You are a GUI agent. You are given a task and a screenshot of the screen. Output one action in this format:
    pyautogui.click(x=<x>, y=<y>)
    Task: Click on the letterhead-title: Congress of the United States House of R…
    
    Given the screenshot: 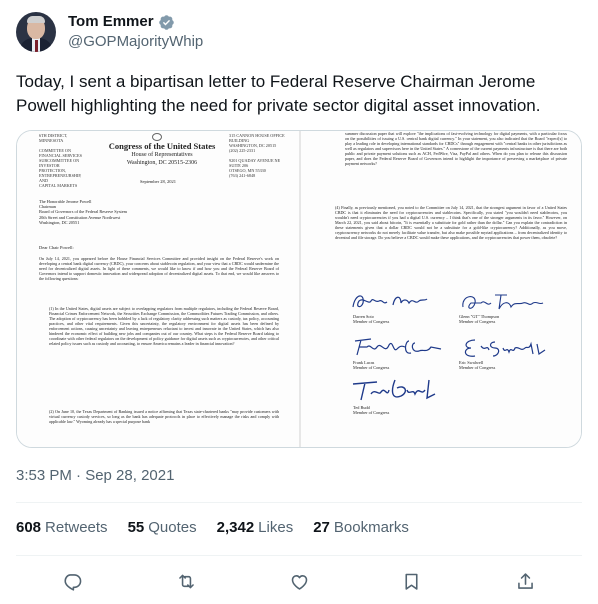 What is the action you would take?
    pyautogui.click(x=162, y=154)
    